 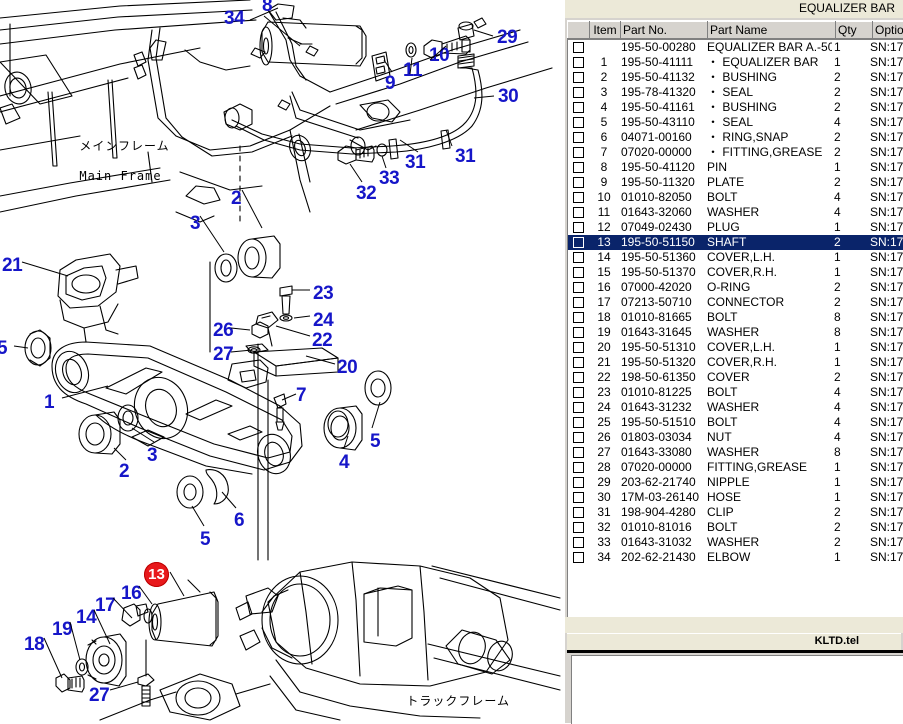 What do you see at coordinates (735, 227) in the screenshot?
I see `table-row: 1207049-02430PLUG1SN:17743--` at bounding box center [735, 227].